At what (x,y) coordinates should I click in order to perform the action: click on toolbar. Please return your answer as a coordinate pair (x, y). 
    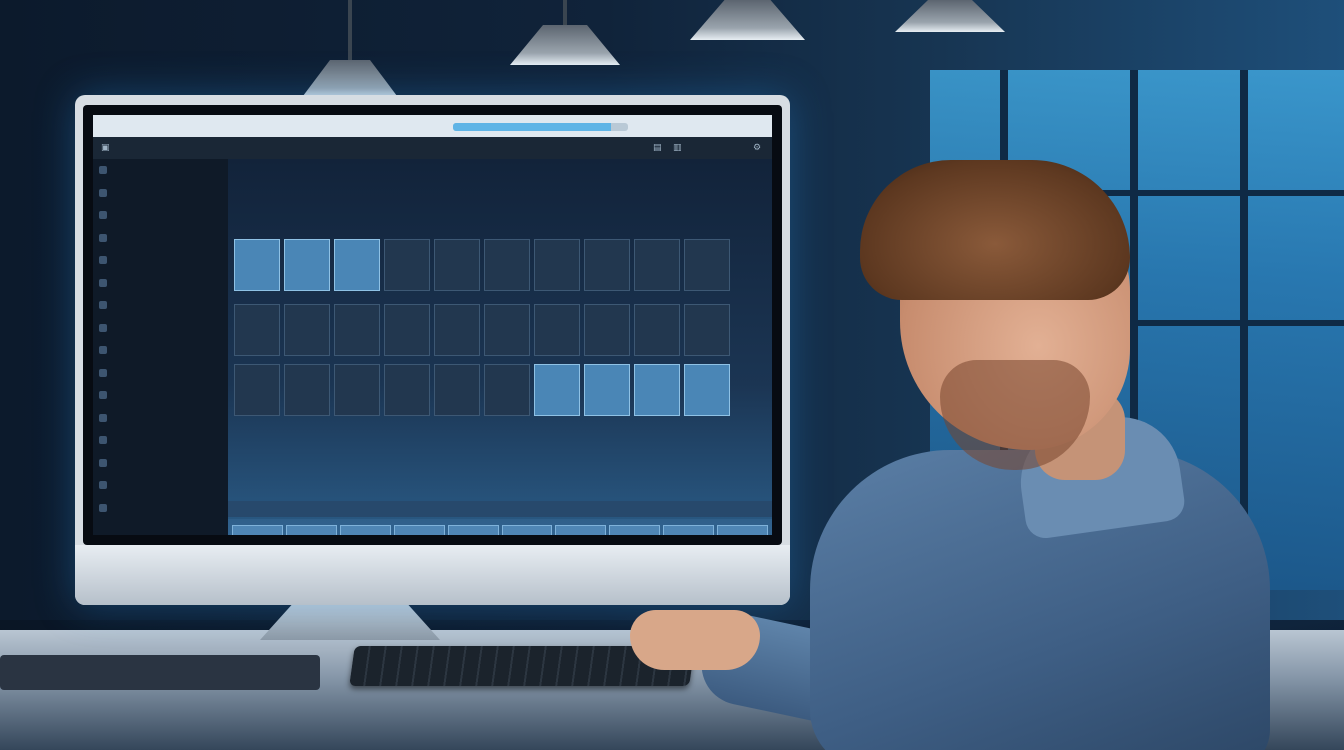
    Looking at the image, I should click on (432, 148).